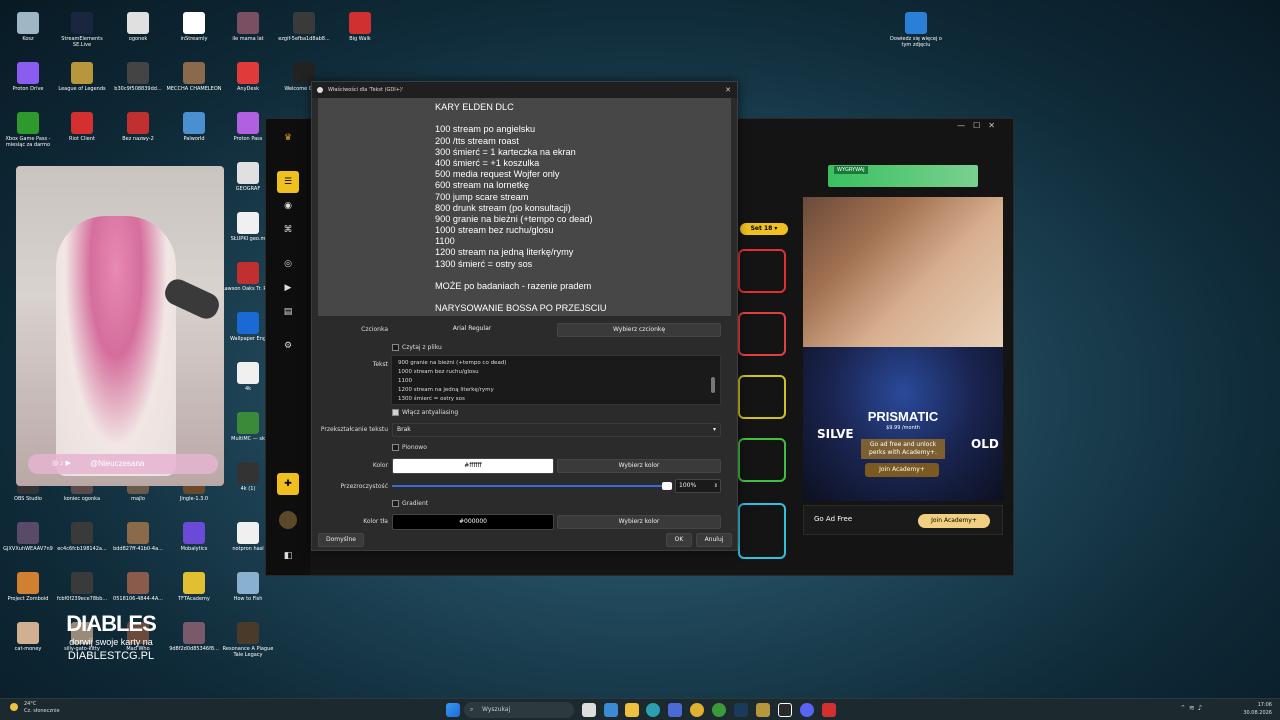 Image resolution: width=1280 pixels, height=720 pixels. I want to click on card-outline-cyan, so click(762, 531).